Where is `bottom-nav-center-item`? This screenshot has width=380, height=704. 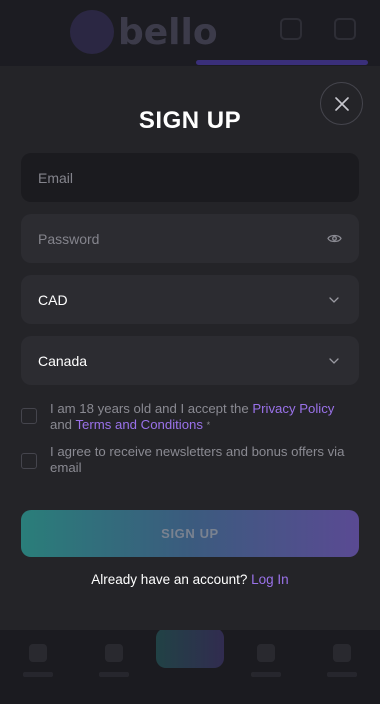 bottom-nav-center-item is located at coordinates (190, 648).